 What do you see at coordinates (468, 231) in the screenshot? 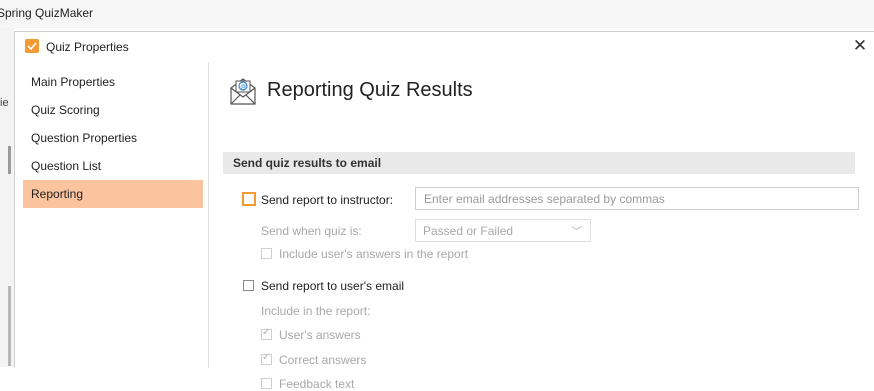
I see `send-when-value: Passed or Failed` at bounding box center [468, 231].